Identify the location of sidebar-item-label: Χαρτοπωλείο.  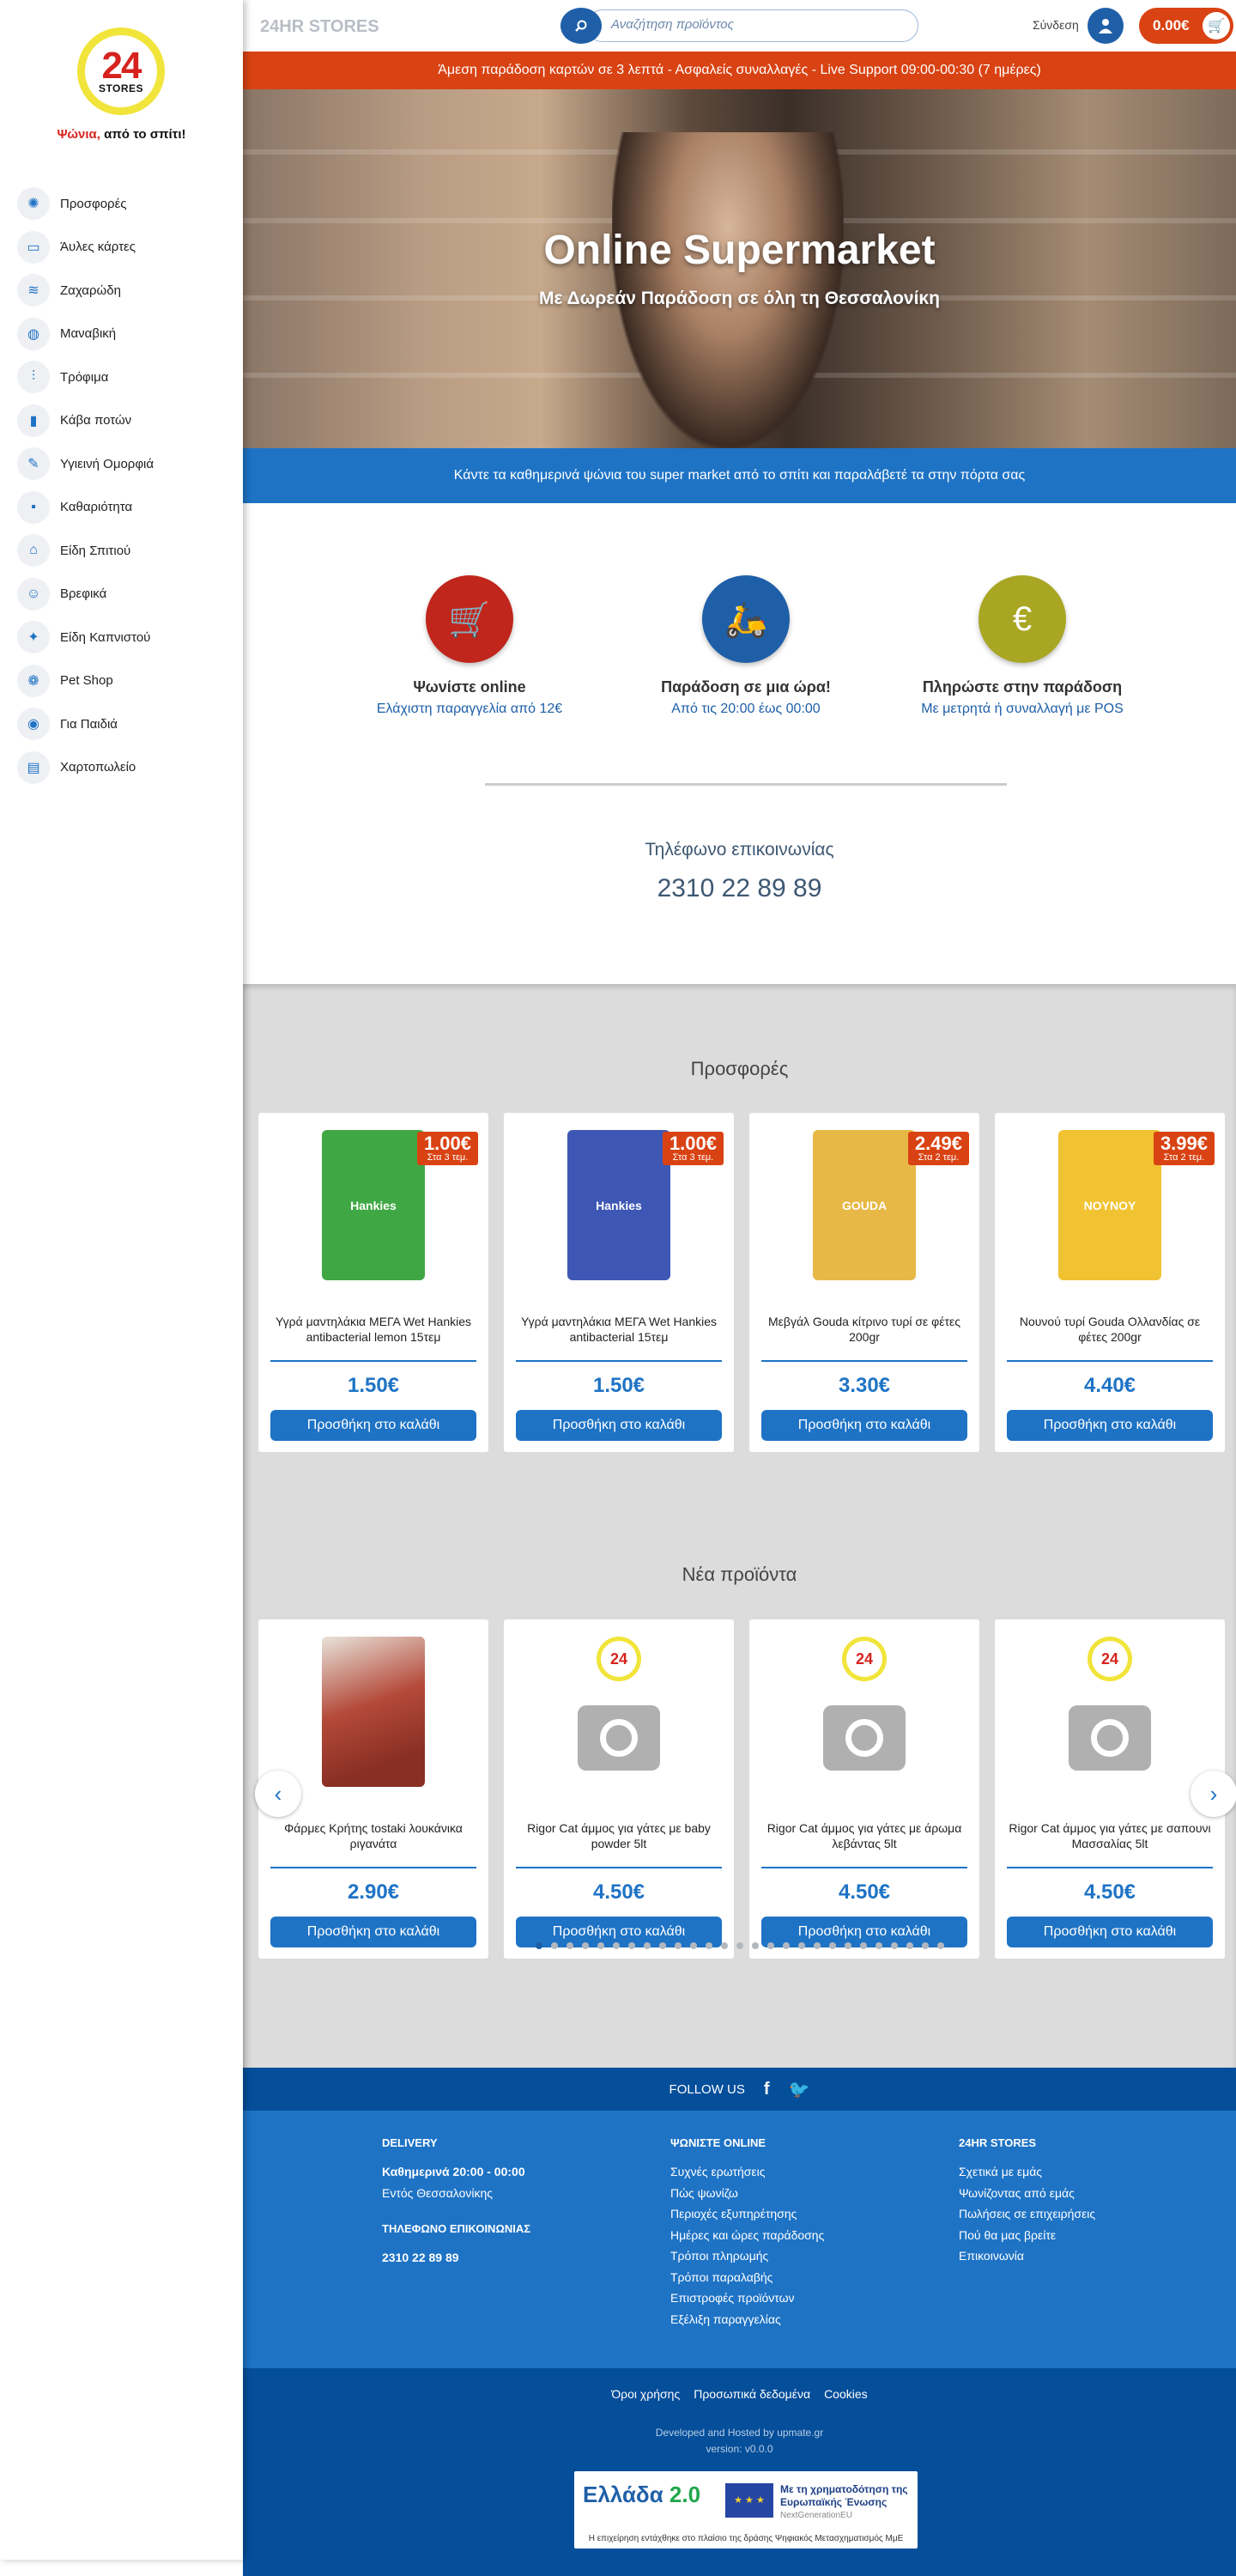
(98, 768).